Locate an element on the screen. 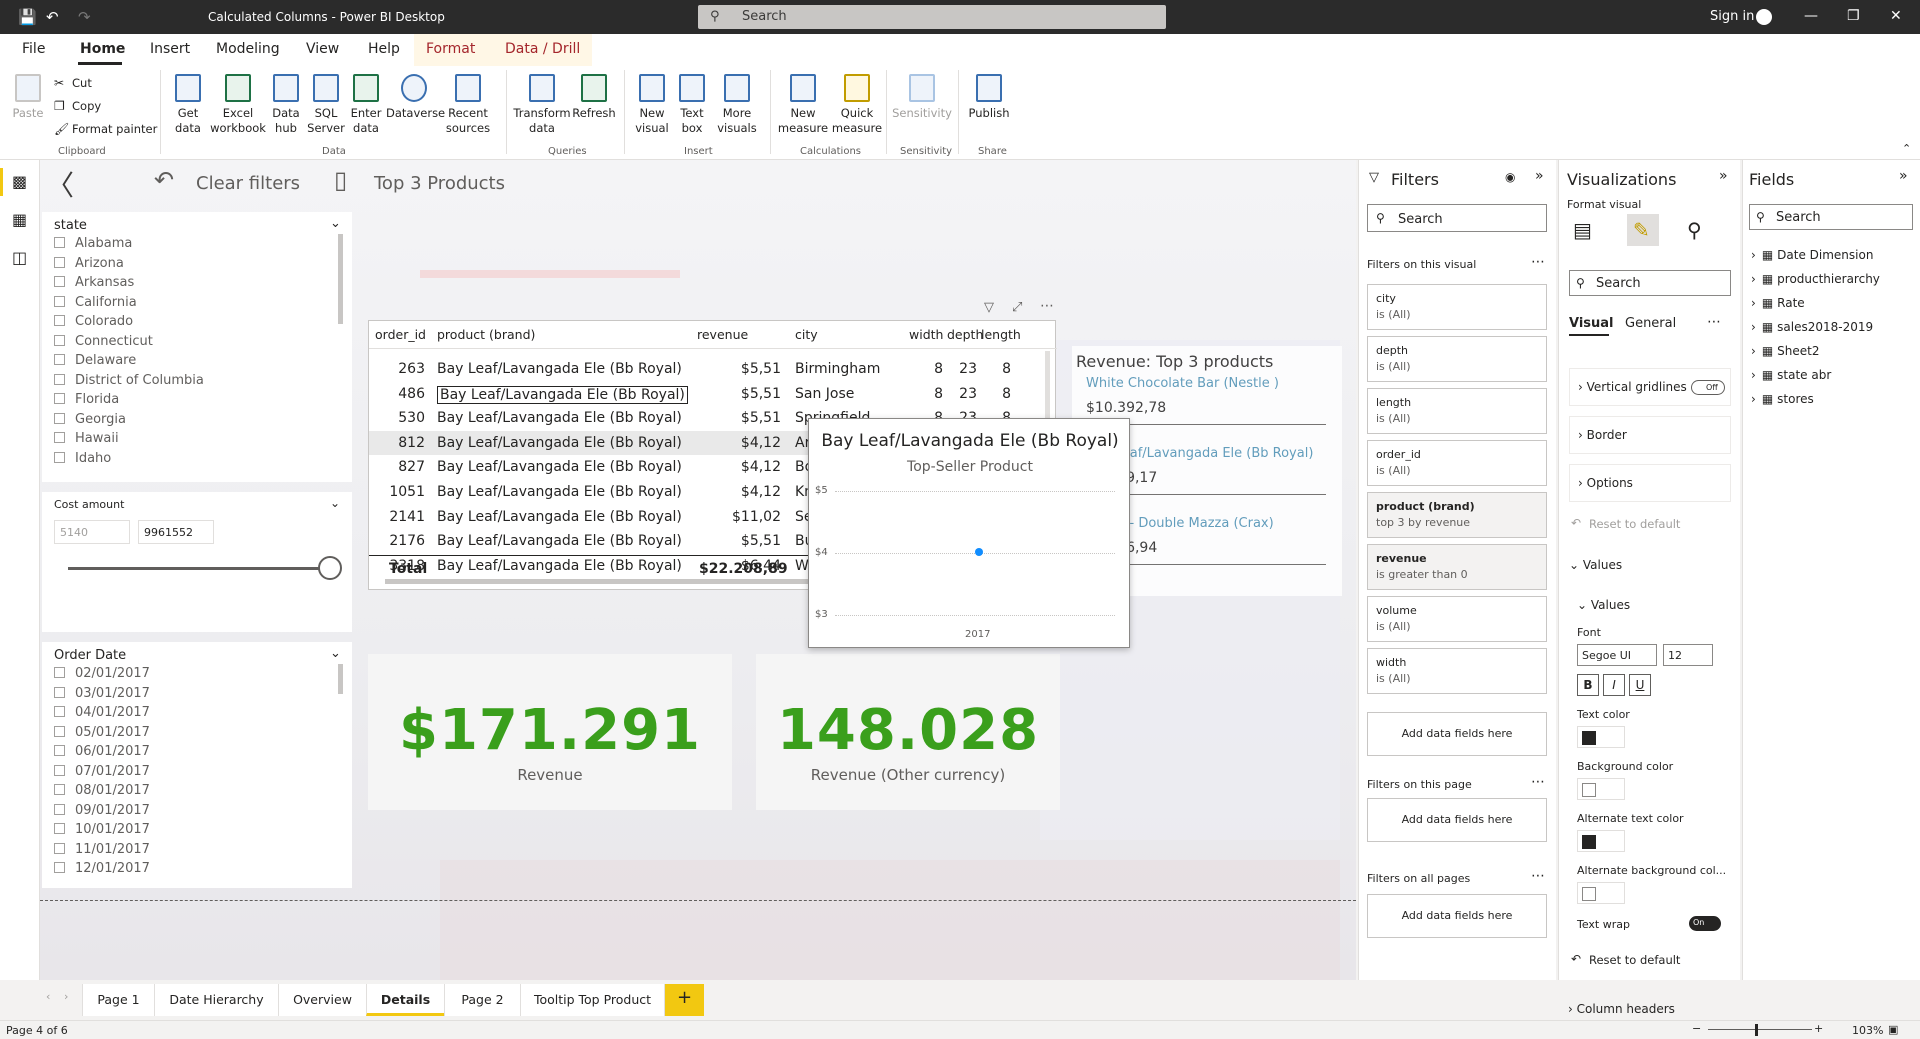 The height and width of the screenshot is (1039, 1920). close-icon: ✕ is located at coordinates (1896, 16).